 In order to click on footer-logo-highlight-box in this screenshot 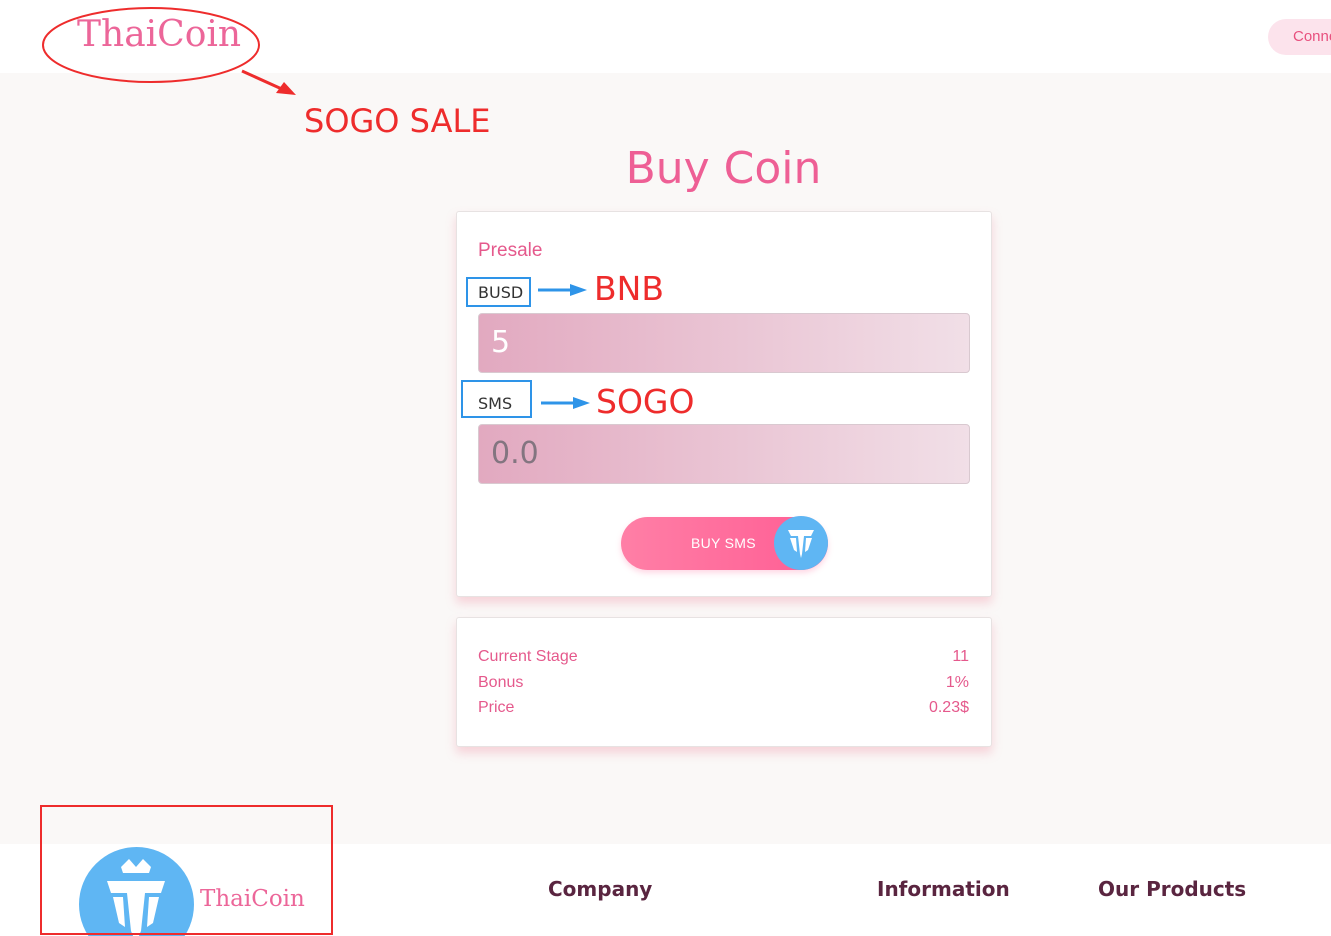, I will do `click(186, 870)`.